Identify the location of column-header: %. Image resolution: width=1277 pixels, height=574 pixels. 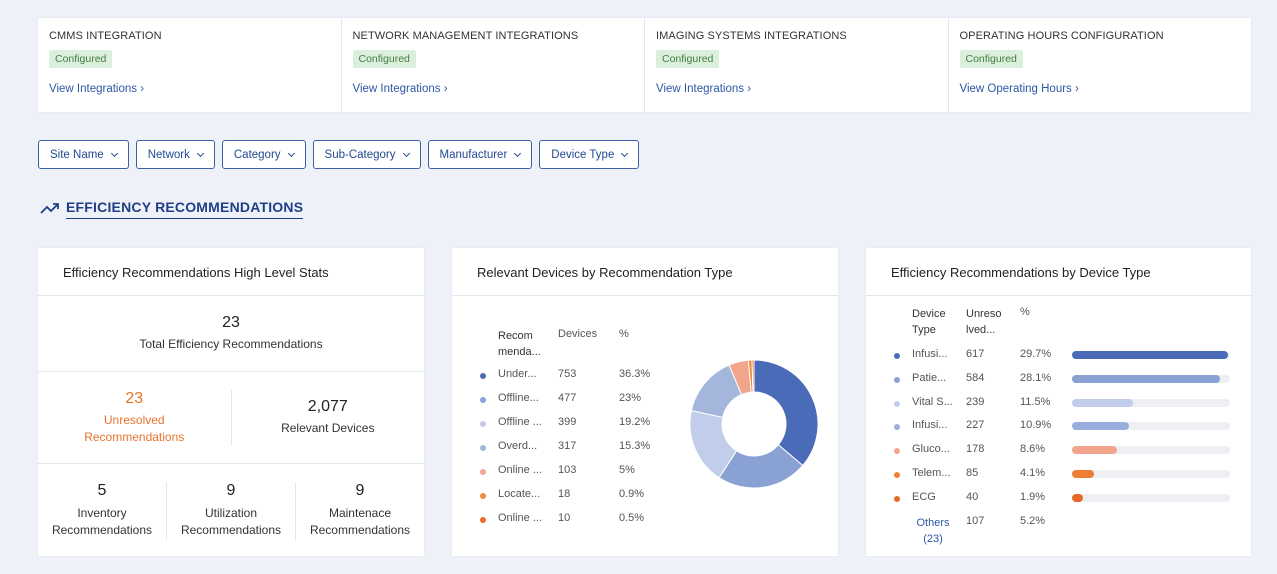
(1025, 312).